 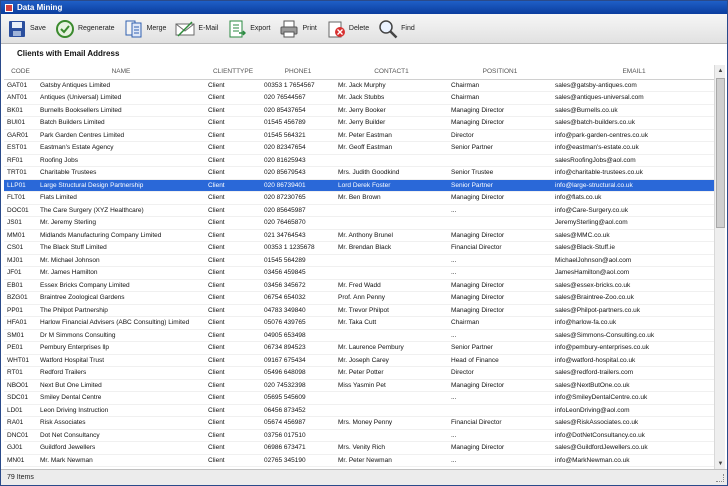 I want to click on cell-code: DNC01, so click(x=20, y=435).